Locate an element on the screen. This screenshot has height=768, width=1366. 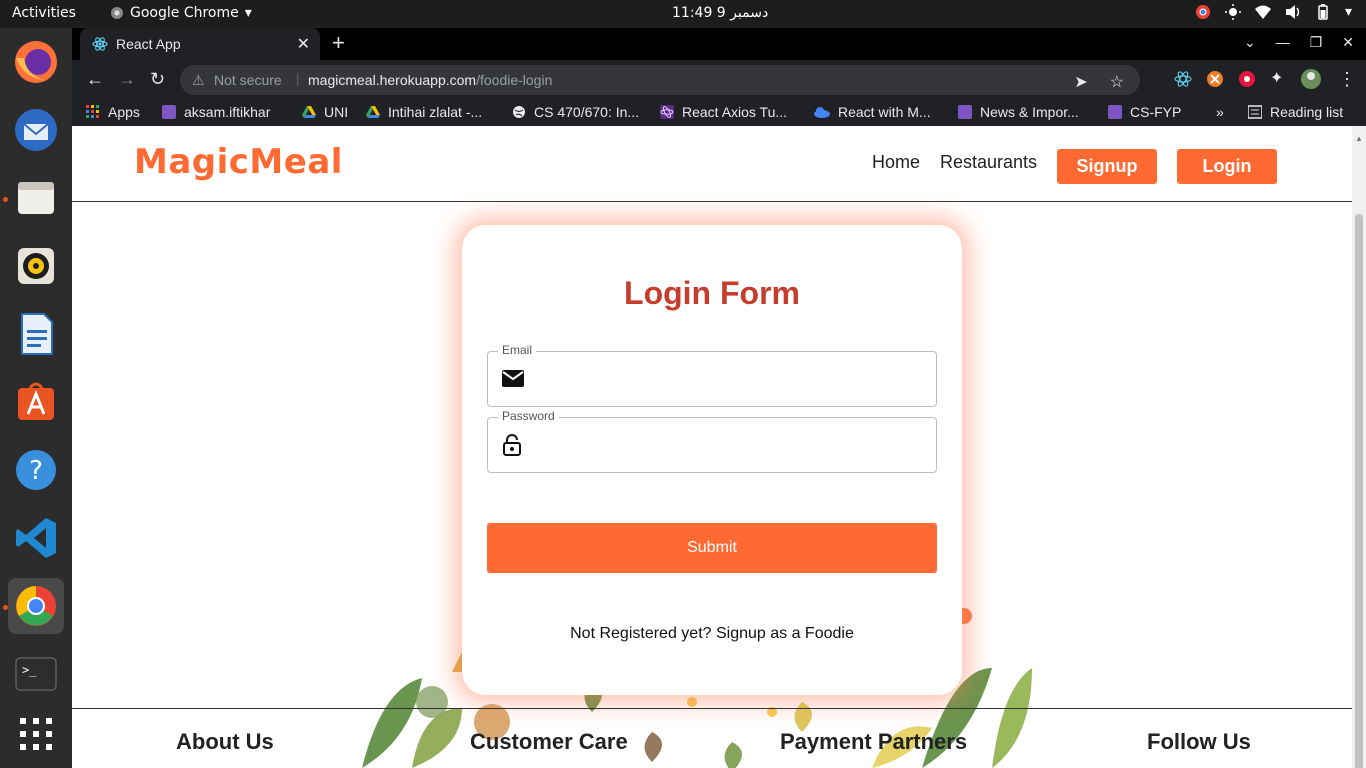
scroll-up-icon: ▲ is located at coordinates (1359, 138).